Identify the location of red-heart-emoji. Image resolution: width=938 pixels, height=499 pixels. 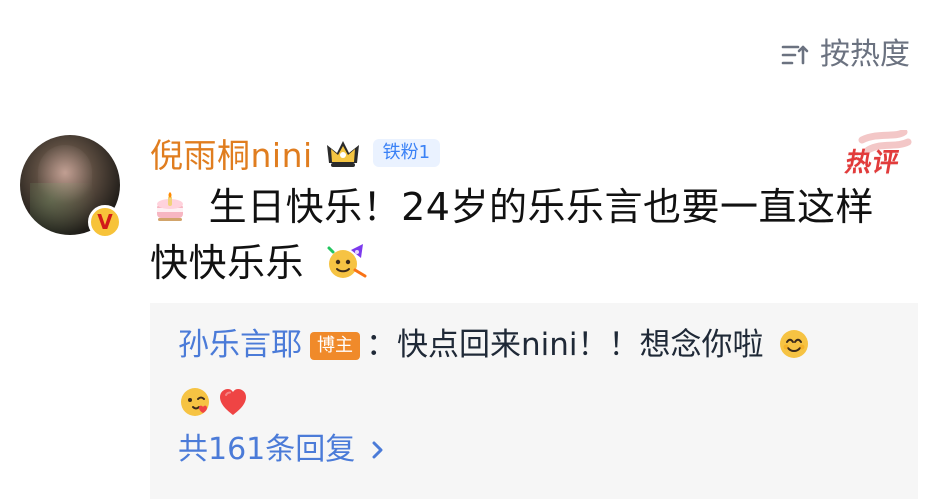
(233, 409).